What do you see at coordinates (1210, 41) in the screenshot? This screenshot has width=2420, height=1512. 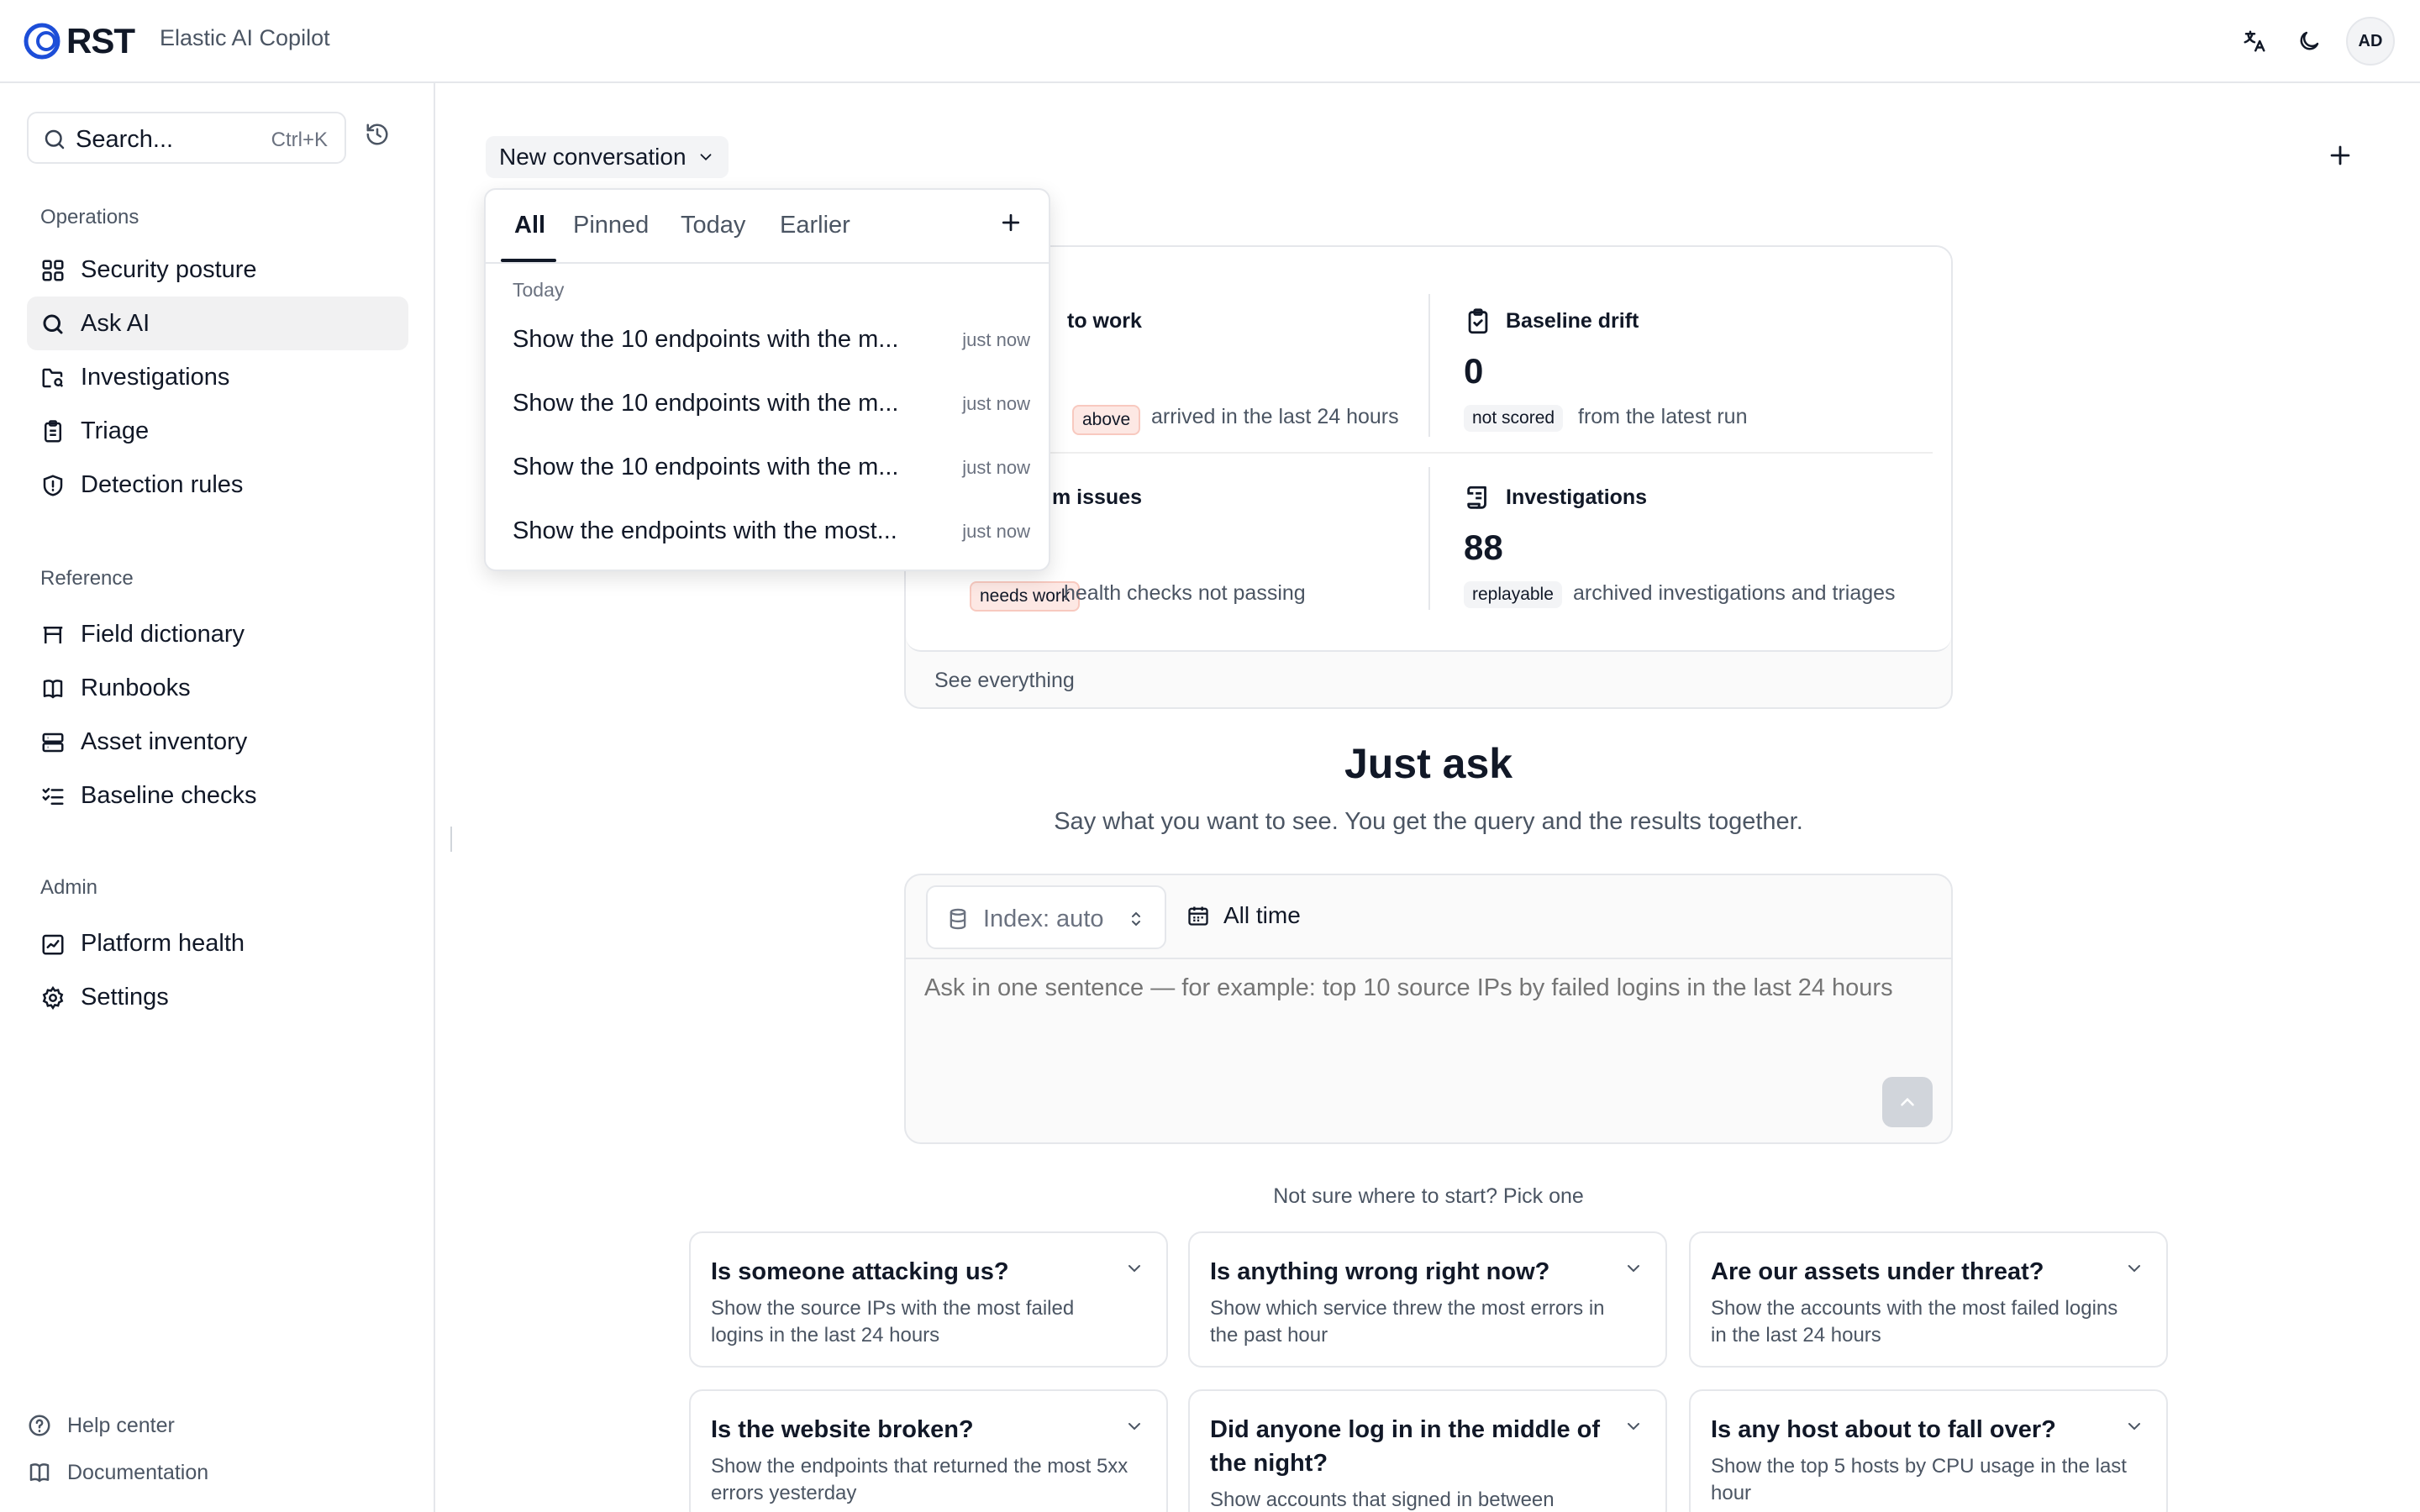 I see `top-header: RST Elastic AI Copilot AD` at bounding box center [1210, 41].